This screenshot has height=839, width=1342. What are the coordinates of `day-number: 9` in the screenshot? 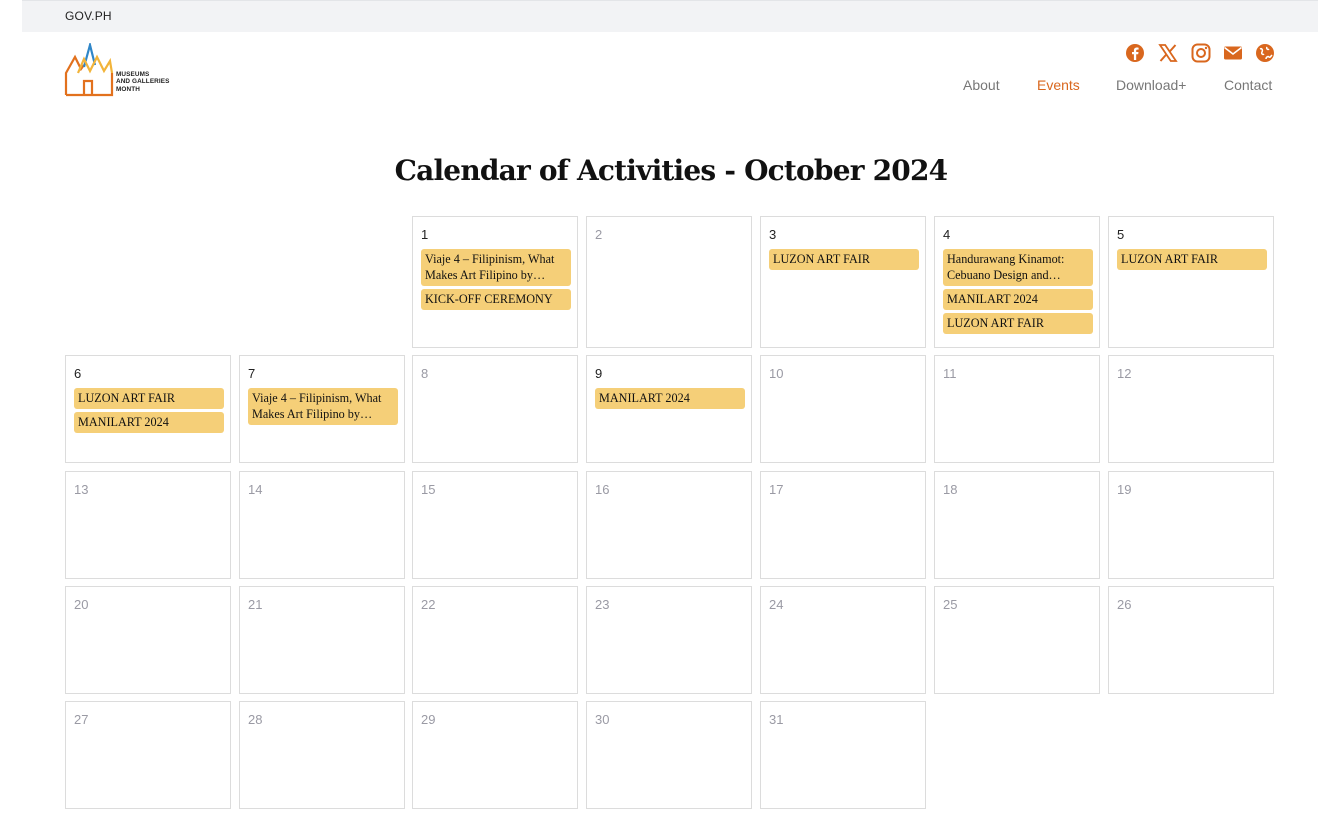 It's located at (599, 373).